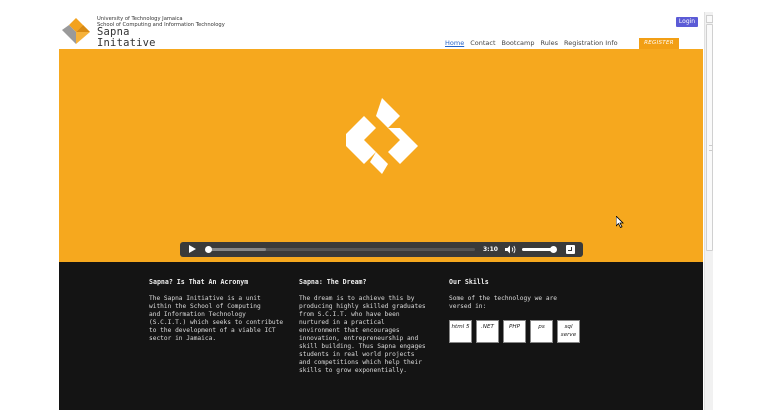  Describe the element at coordinates (518, 43) in the screenshot. I see `nav-bootcamp: Bootcamp` at that location.